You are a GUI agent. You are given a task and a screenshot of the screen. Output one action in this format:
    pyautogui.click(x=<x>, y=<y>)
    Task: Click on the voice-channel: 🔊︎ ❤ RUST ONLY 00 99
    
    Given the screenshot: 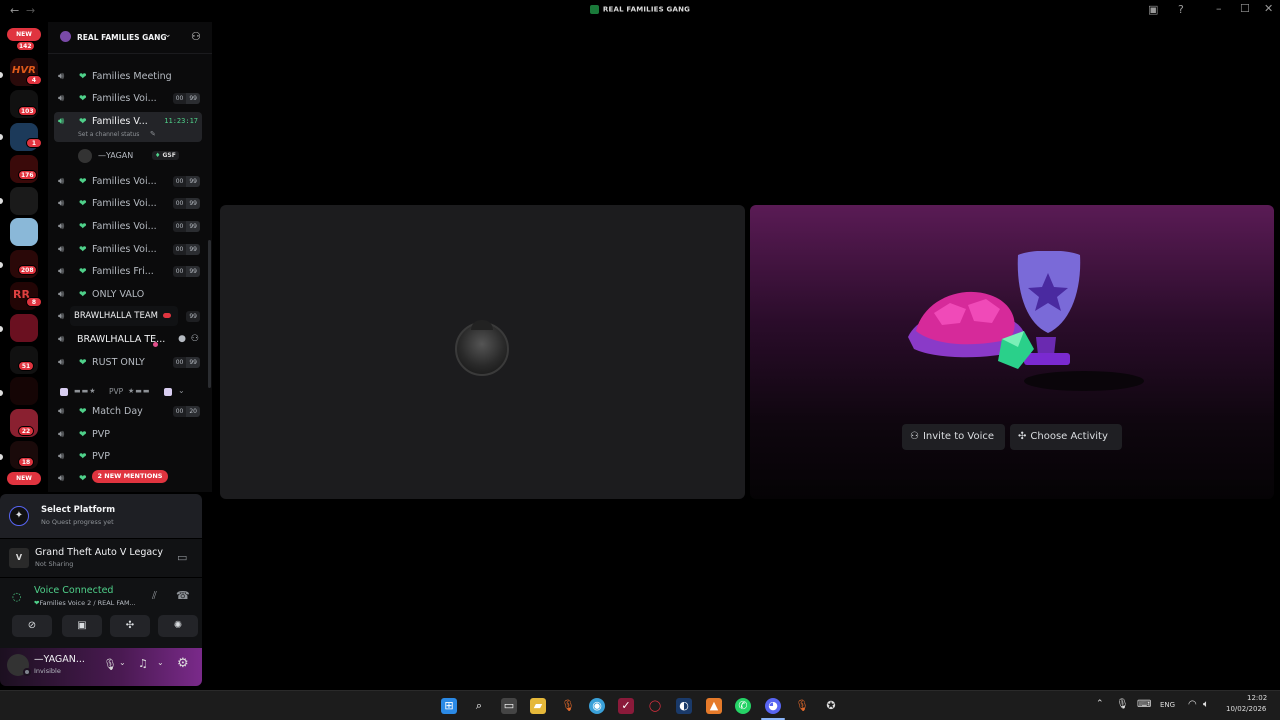 What is the action you would take?
    pyautogui.click(x=128, y=363)
    